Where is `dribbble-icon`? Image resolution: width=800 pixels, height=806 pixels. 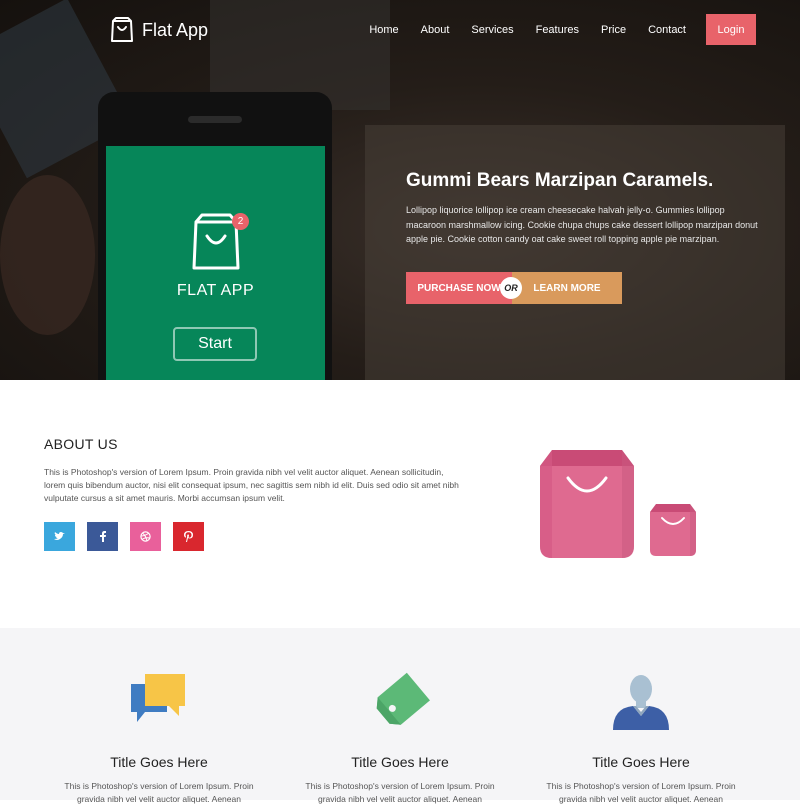 dribbble-icon is located at coordinates (145, 536).